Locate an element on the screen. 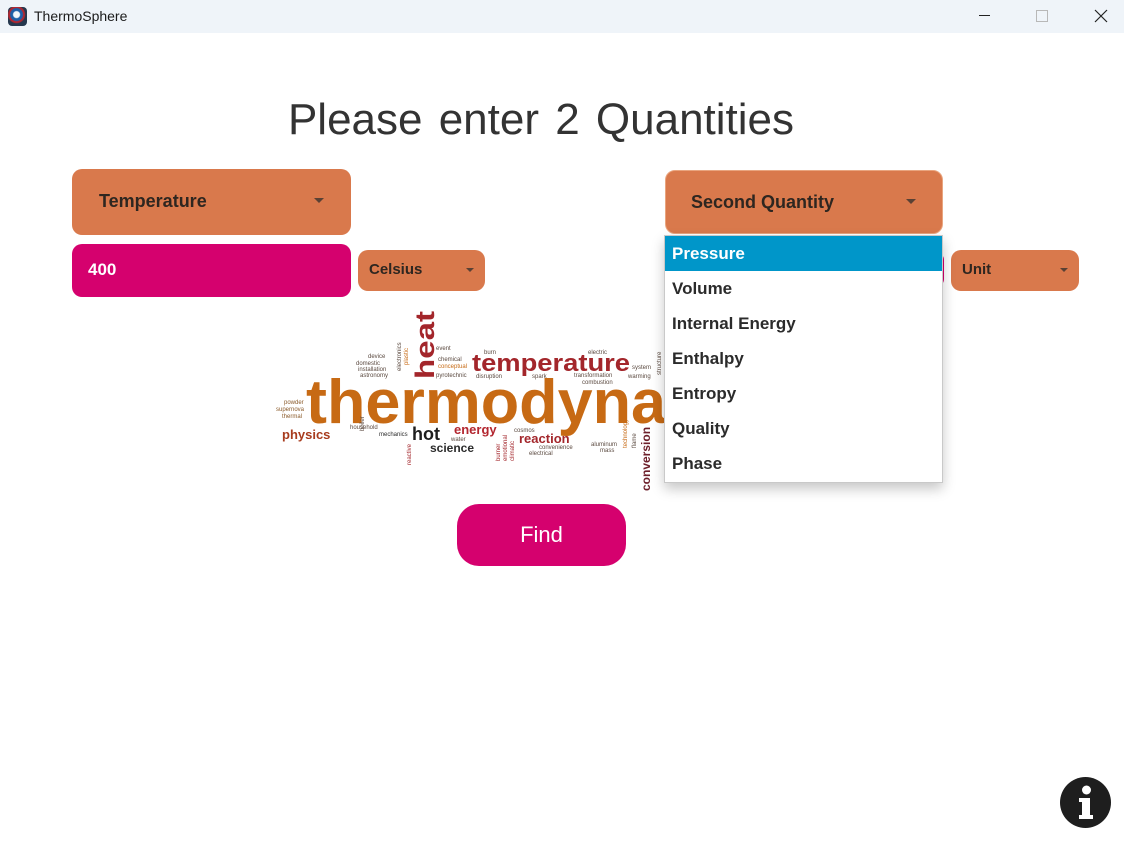 Image resolution: width=1124 pixels, height=841 pixels. word-cloud-word: device is located at coordinates (377, 357).